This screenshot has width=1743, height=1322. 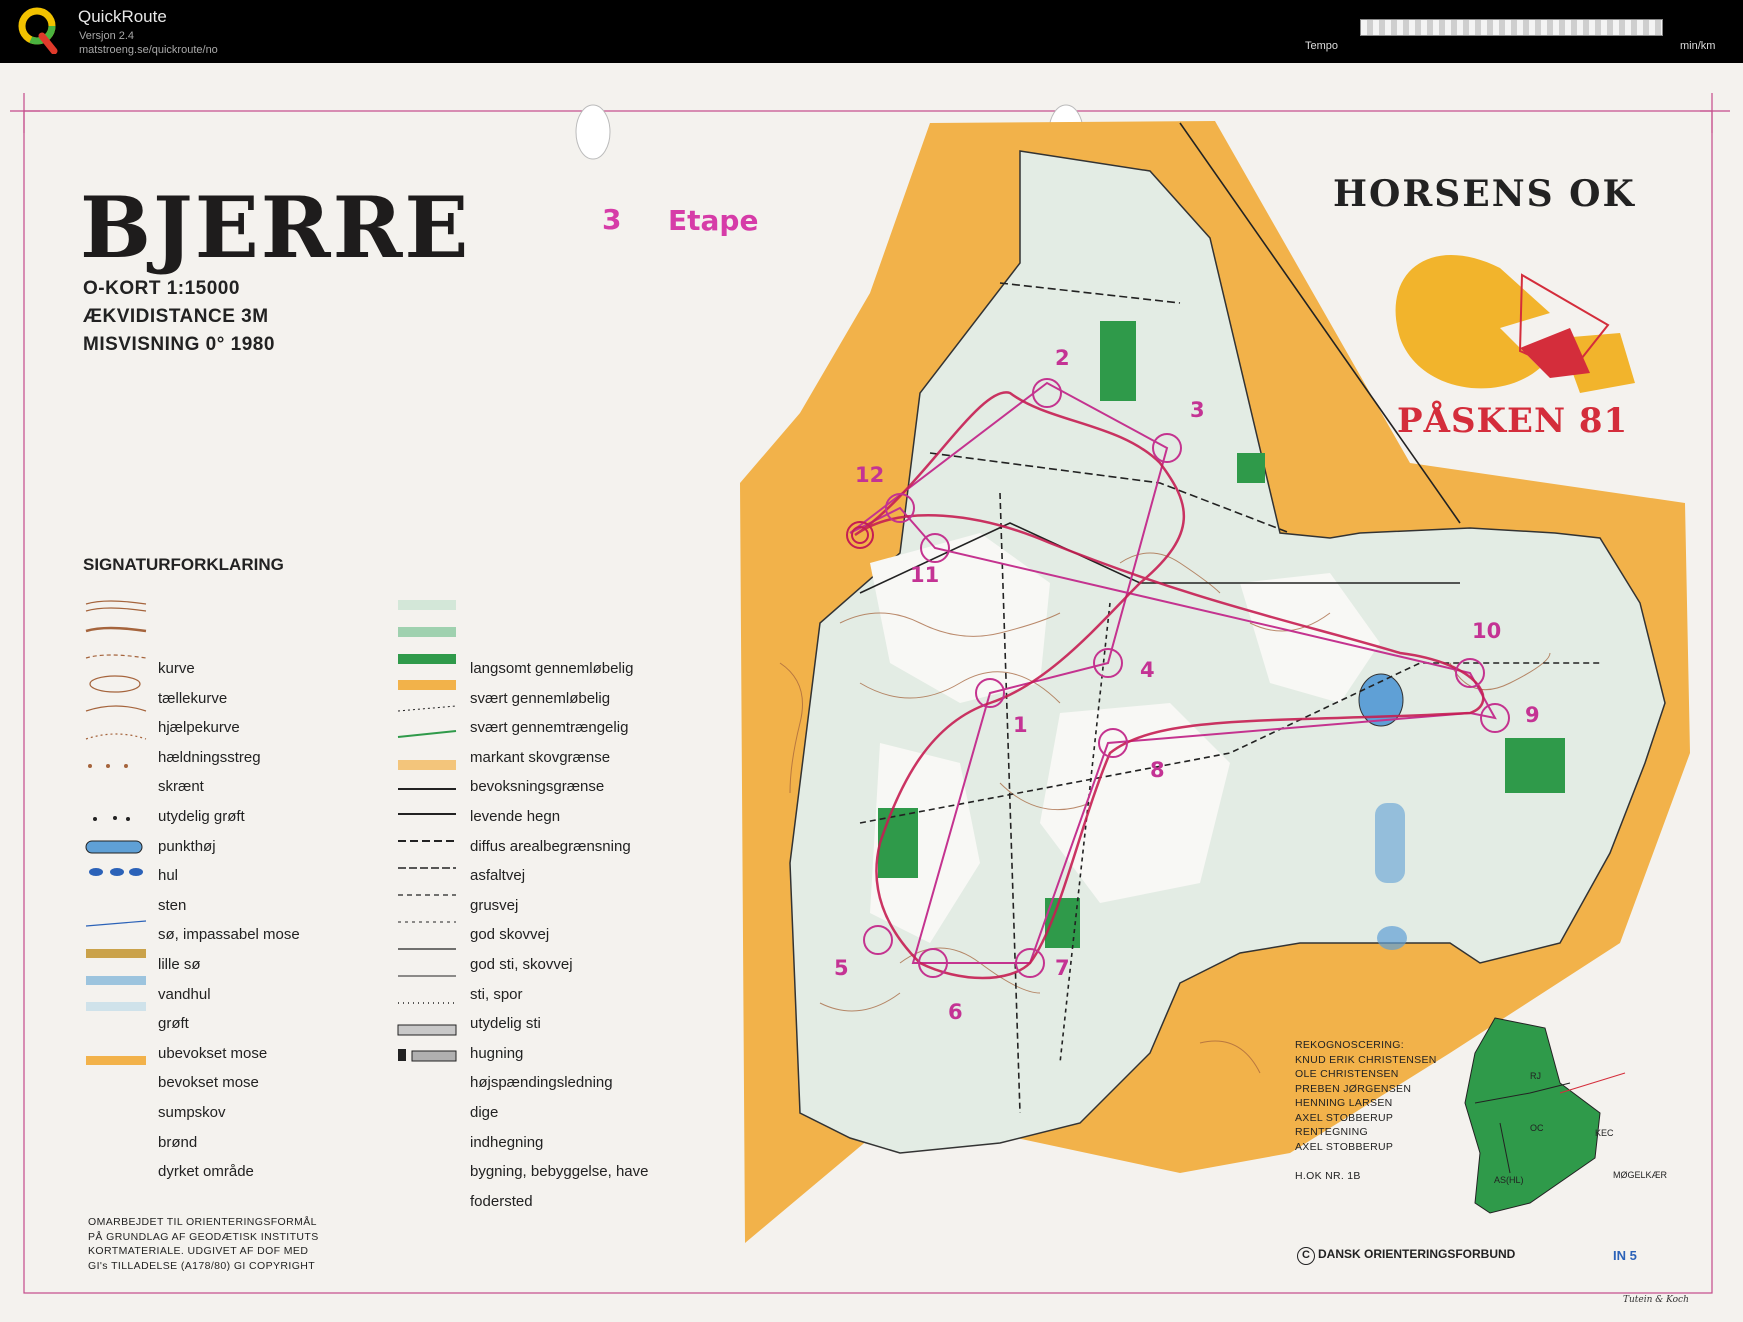 What do you see at coordinates (198, 1251) in the screenshot?
I see `footnote-line: KORTMATERIALE. UDGIVET AF DOF MED` at bounding box center [198, 1251].